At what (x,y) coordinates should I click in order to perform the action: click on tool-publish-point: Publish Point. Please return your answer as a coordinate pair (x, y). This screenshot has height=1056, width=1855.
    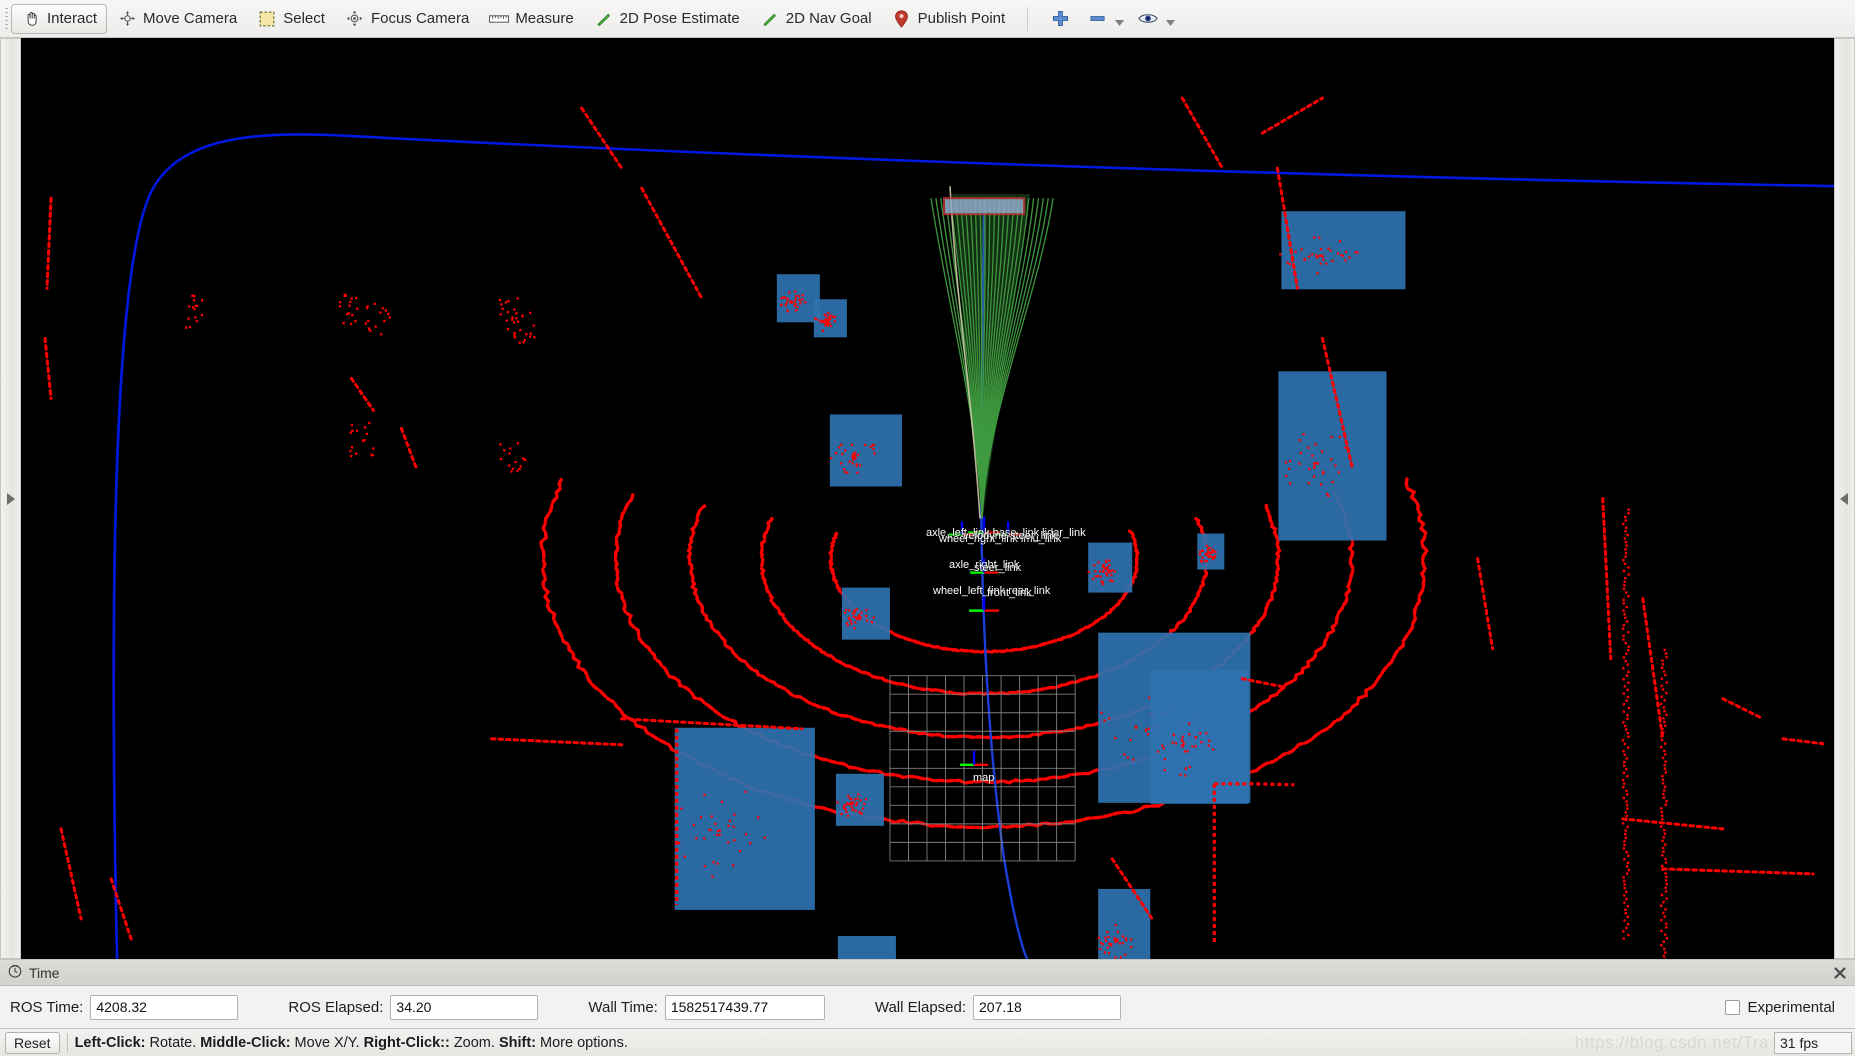
    Looking at the image, I should click on (949, 19).